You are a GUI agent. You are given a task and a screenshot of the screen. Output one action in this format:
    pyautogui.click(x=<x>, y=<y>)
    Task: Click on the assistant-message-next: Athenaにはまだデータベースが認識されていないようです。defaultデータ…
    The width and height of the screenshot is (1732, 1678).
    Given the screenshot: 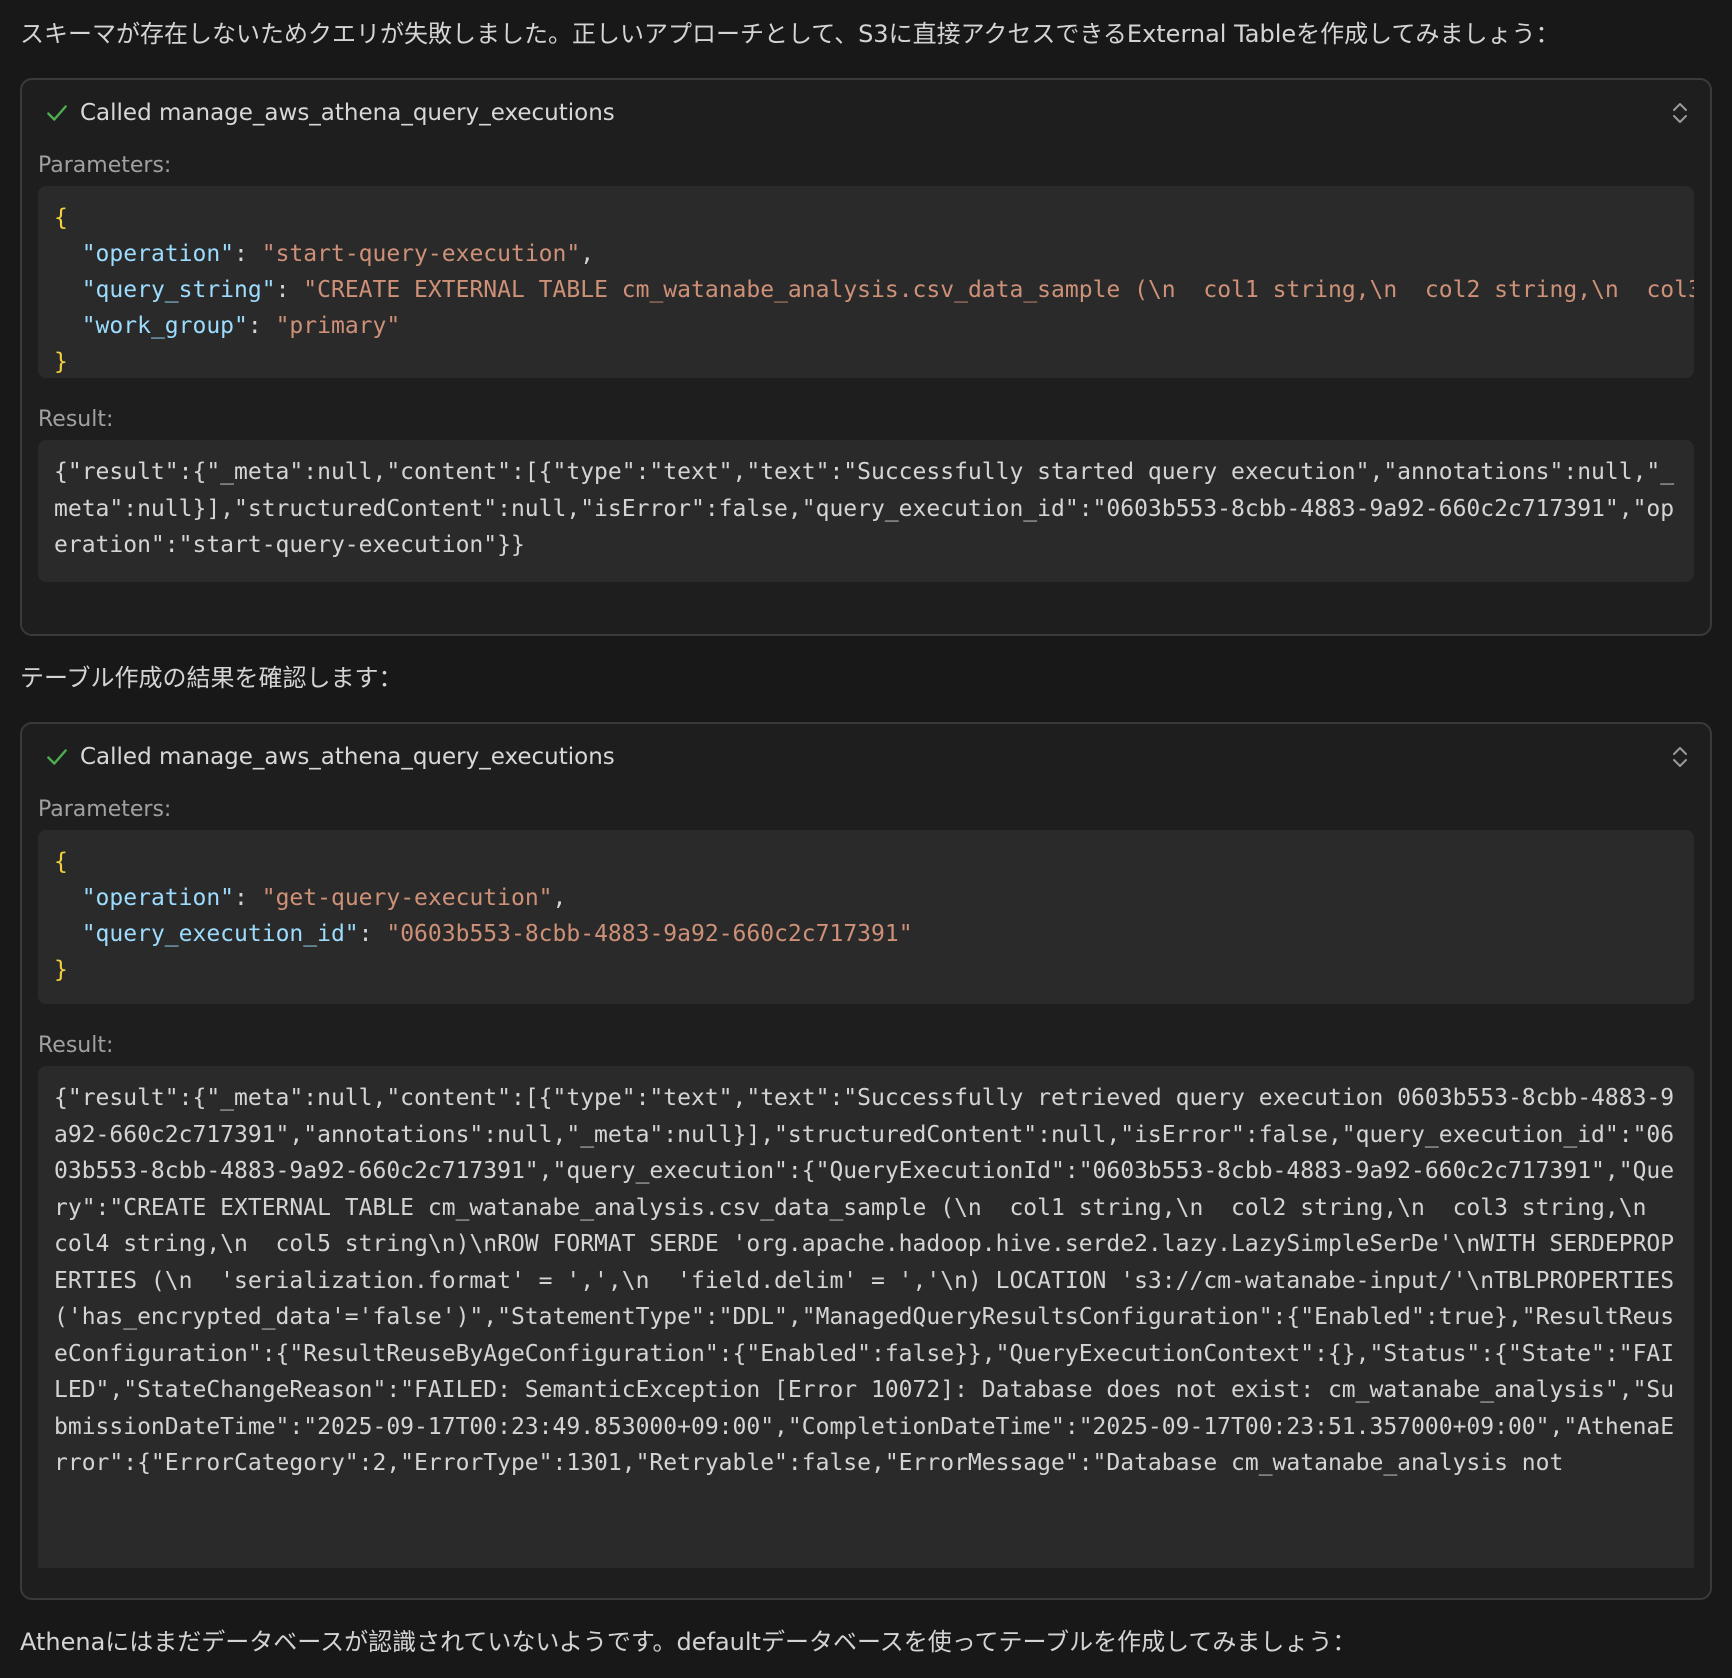 What is the action you would take?
    pyautogui.click(x=688, y=1642)
    